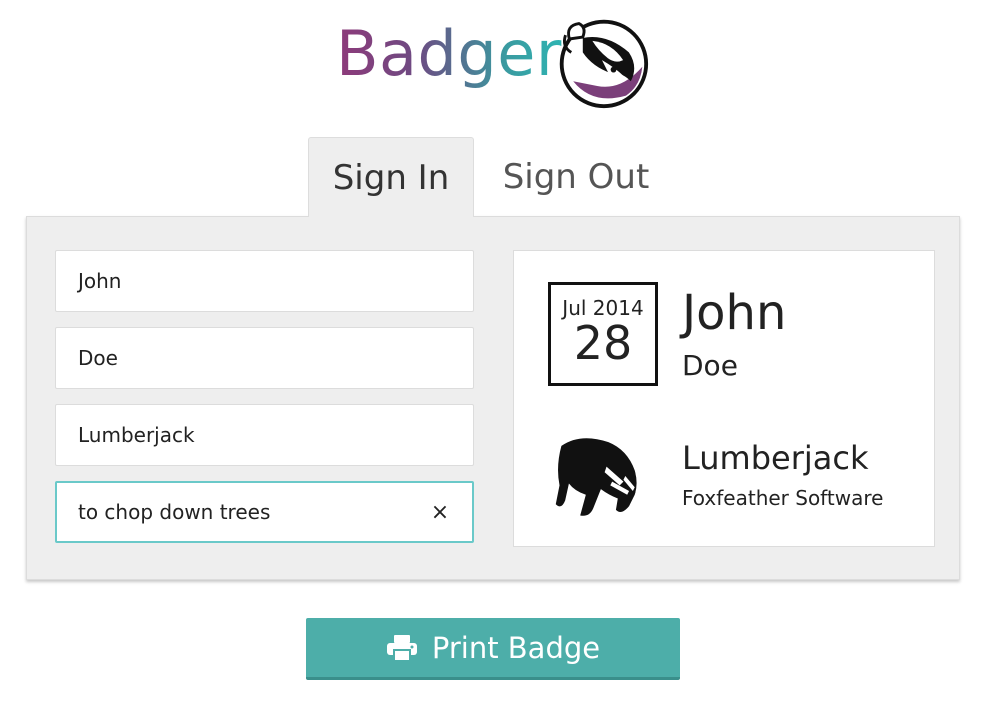 The height and width of the screenshot is (712, 1000). I want to click on print-badge-button: Print Badge, so click(493, 649).